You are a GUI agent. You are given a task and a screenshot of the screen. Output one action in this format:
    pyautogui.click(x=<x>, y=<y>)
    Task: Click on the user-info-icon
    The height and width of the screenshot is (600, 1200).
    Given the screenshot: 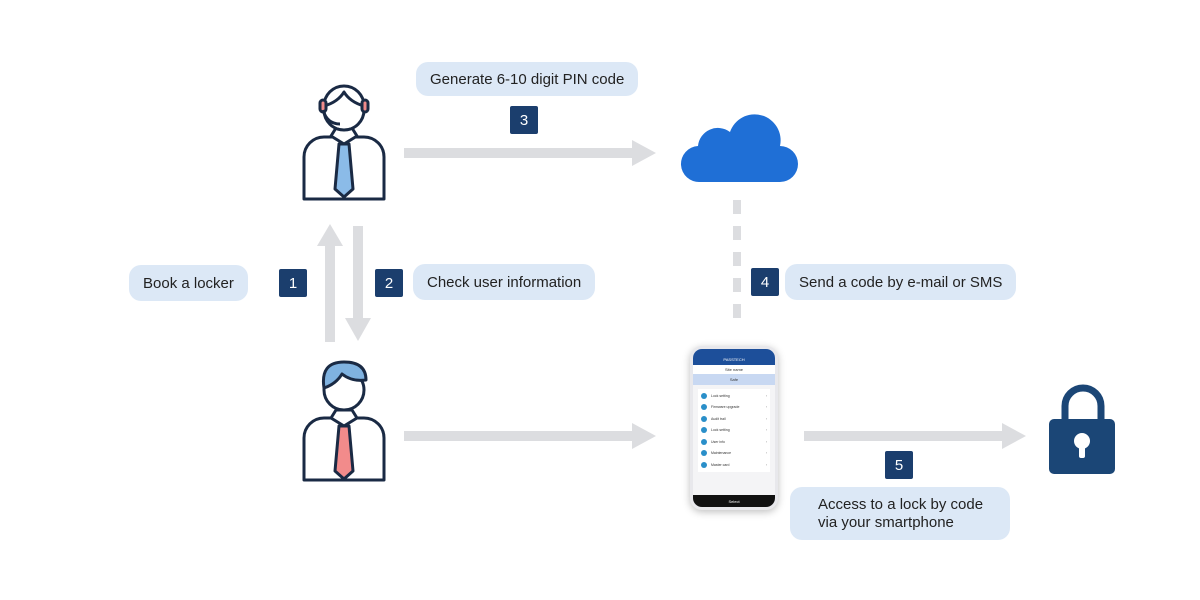 What is the action you would take?
    pyautogui.click(x=704, y=441)
    